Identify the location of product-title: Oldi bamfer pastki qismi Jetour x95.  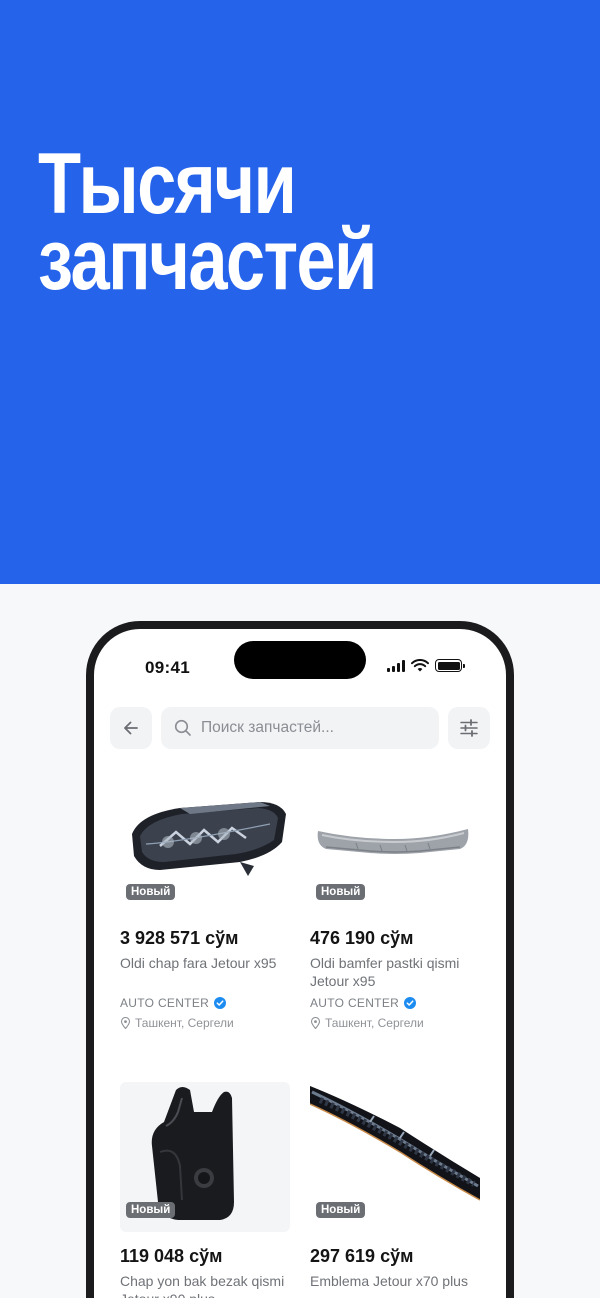
(385, 972).